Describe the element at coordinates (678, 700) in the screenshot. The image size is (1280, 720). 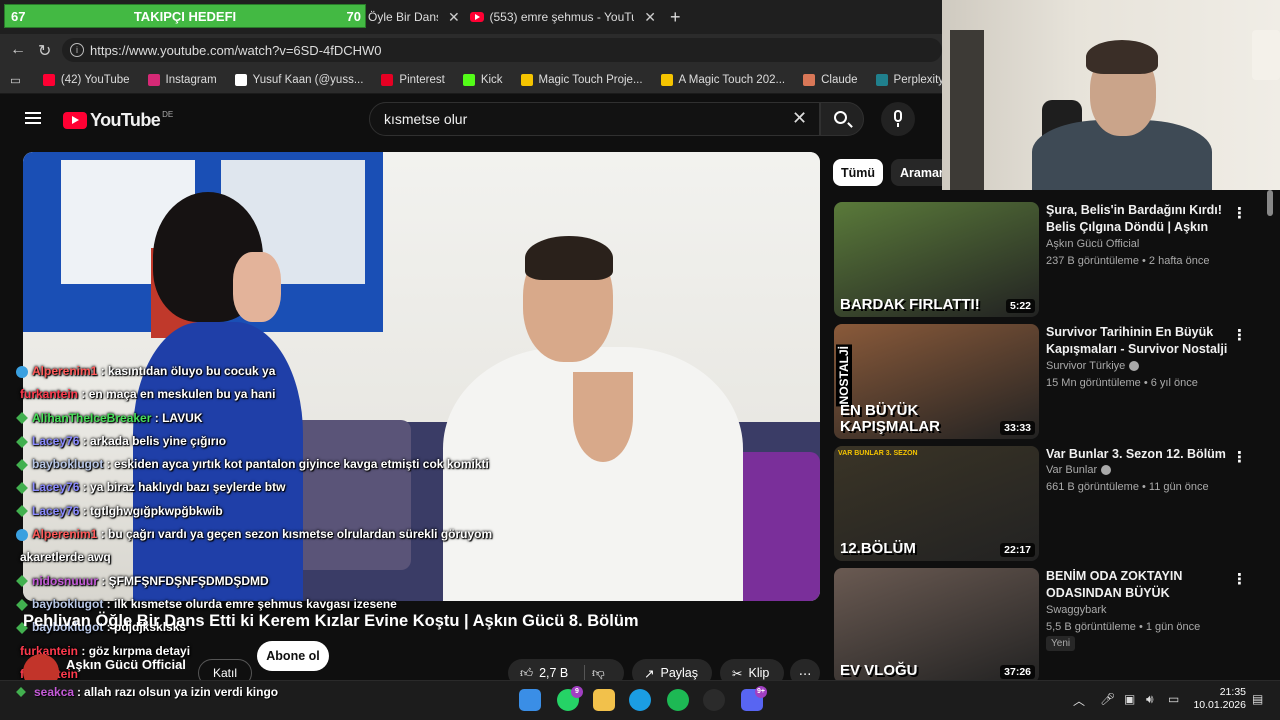
I see `spotify-icon` at that location.